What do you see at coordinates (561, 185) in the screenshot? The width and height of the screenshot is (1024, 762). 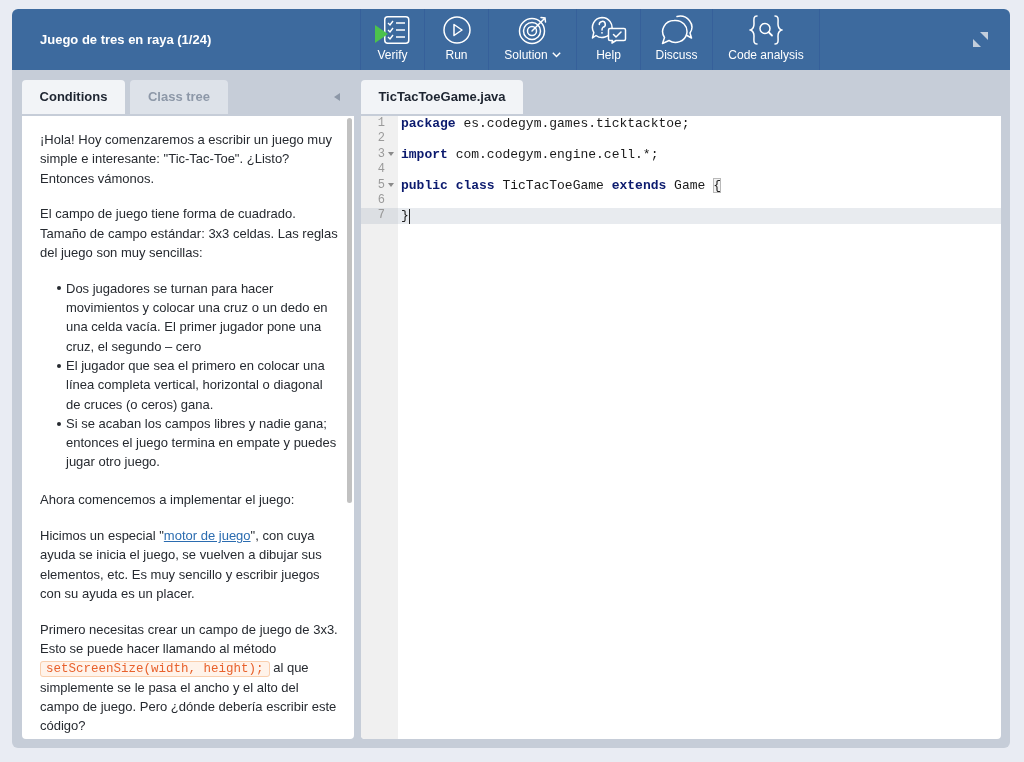 I see `code-line: public class TicTacToeGame extends Game {` at bounding box center [561, 185].